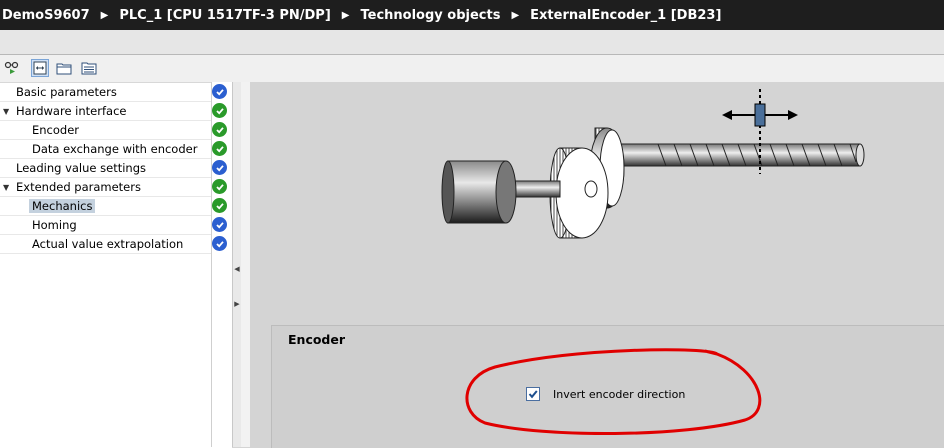  What do you see at coordinates (430, 15) in the screenshot?
I see `breadcrumb-technology-objects: Technology objects` at bounding box center [430, 15].